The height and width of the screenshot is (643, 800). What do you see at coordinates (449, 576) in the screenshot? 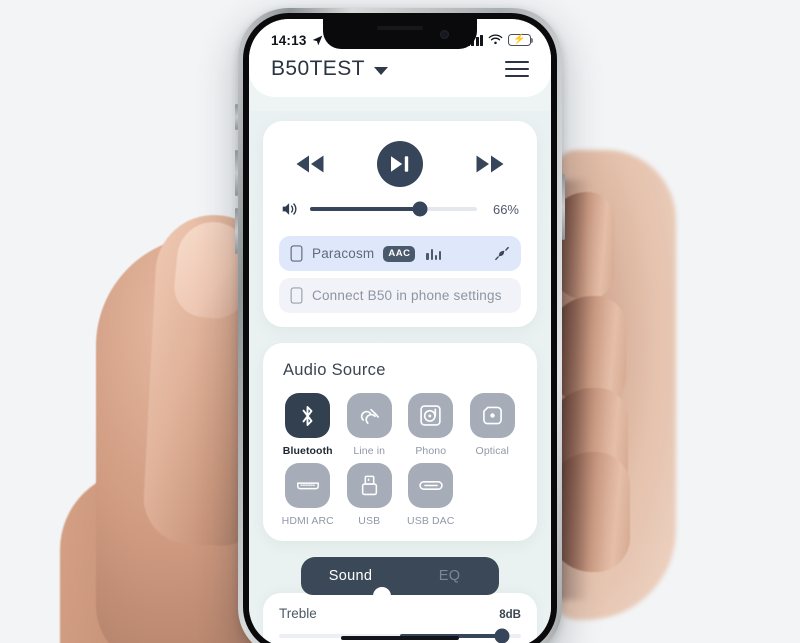
I see `tab-eq: EQ` at bounding box center [449, 576].